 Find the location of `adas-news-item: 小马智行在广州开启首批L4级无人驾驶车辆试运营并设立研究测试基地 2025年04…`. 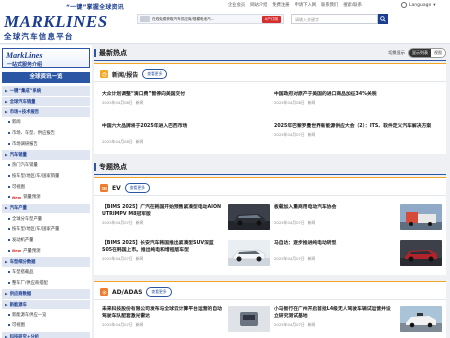

adas-news-item: 小马智行在广州开启首批L4级无人驾驶车辆试运营并设立研究测试基地 2025年04… is located at coordinates (359, 320).